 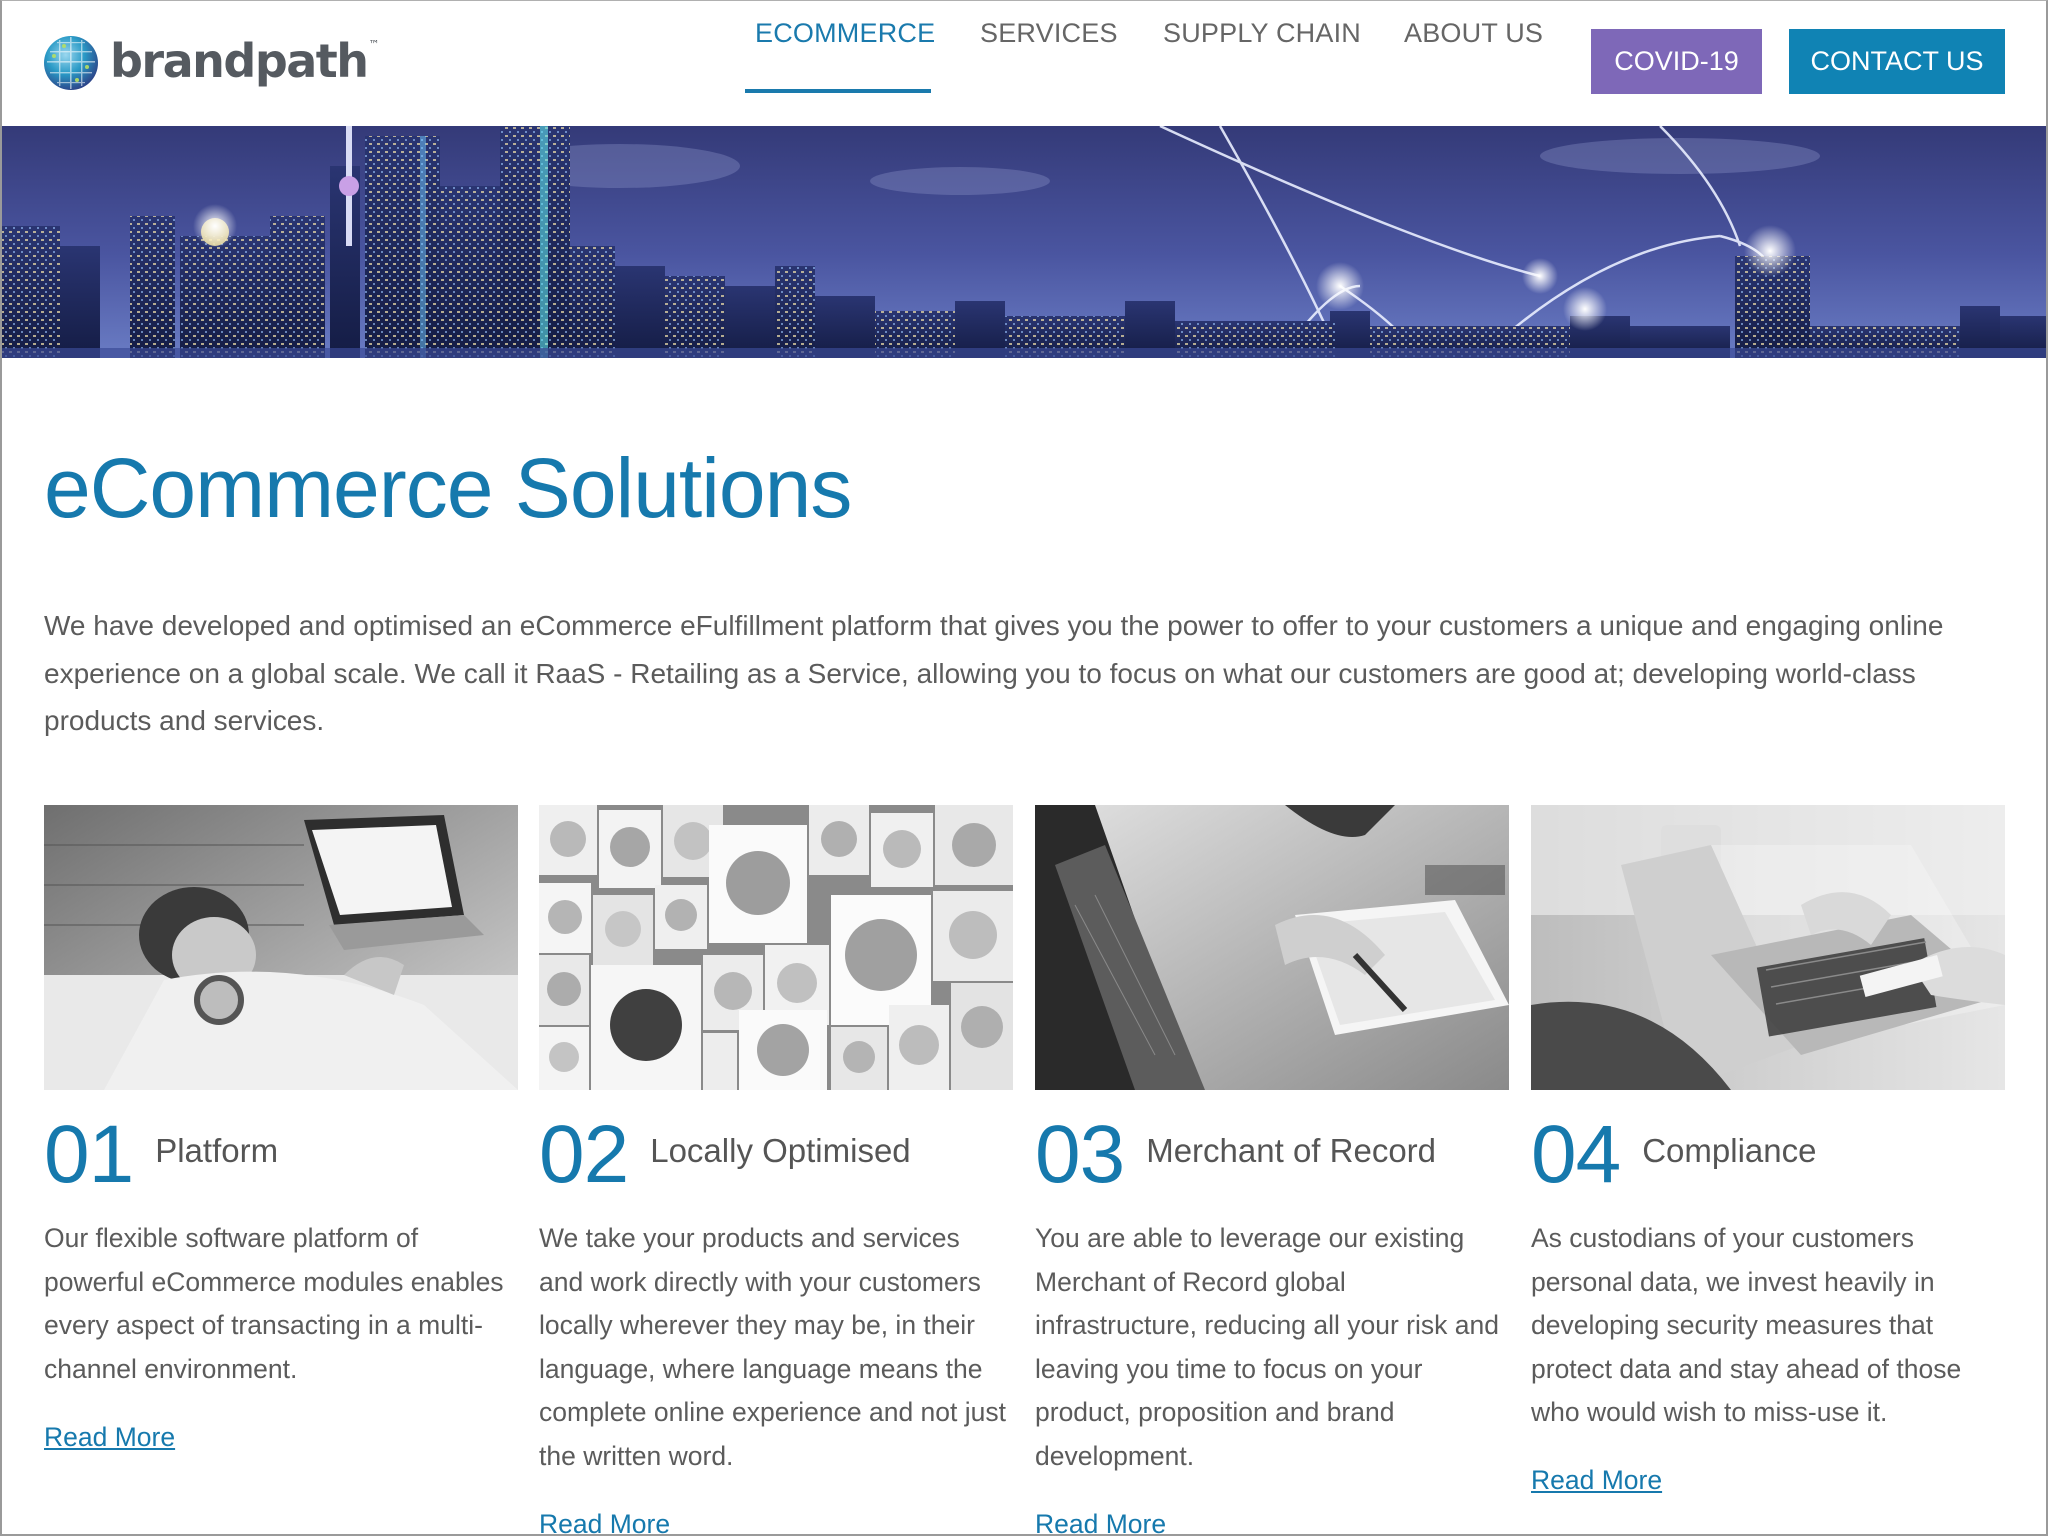 I want to click on globe-icon, so click(x=71, y=63).